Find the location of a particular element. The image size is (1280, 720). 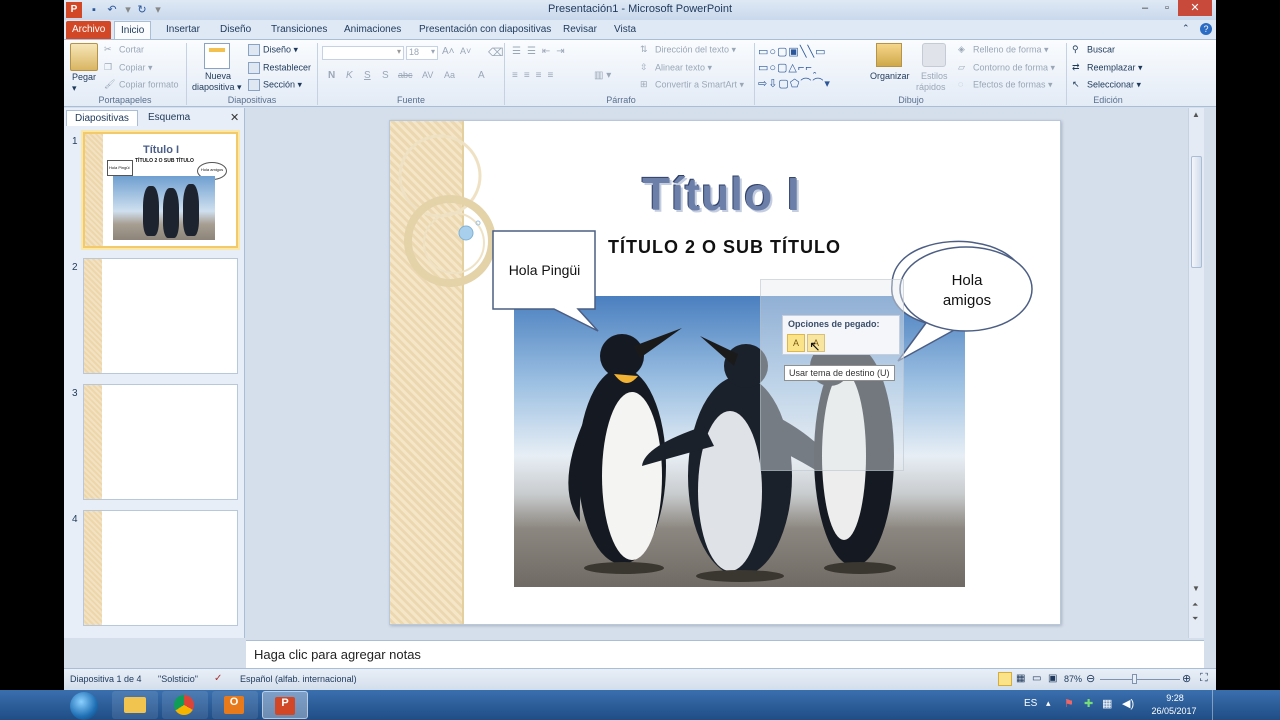

action-center-icon: ⚑ is located at coordinates (1069, 703).